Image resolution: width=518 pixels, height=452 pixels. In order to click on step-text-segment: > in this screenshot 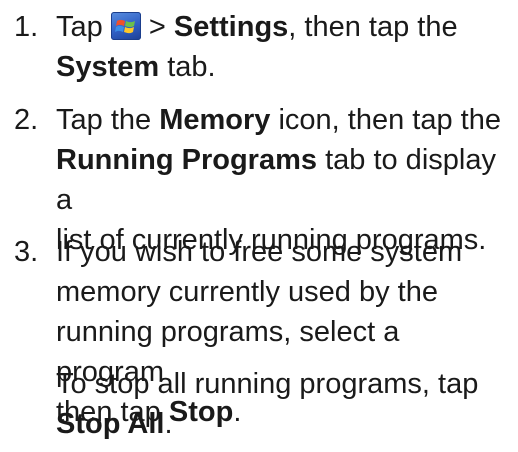, I will do `click(157, 27)`.